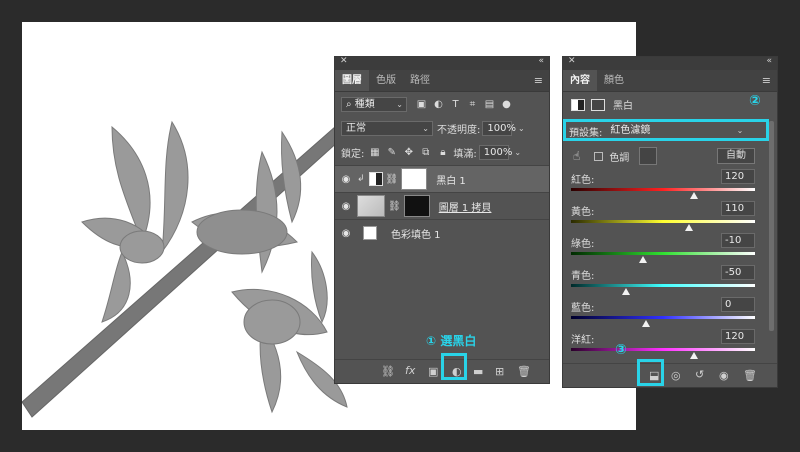 This screenshot has width=800, height=452. I want to click on color-slider: 紅色: 120, so click(662, 185).